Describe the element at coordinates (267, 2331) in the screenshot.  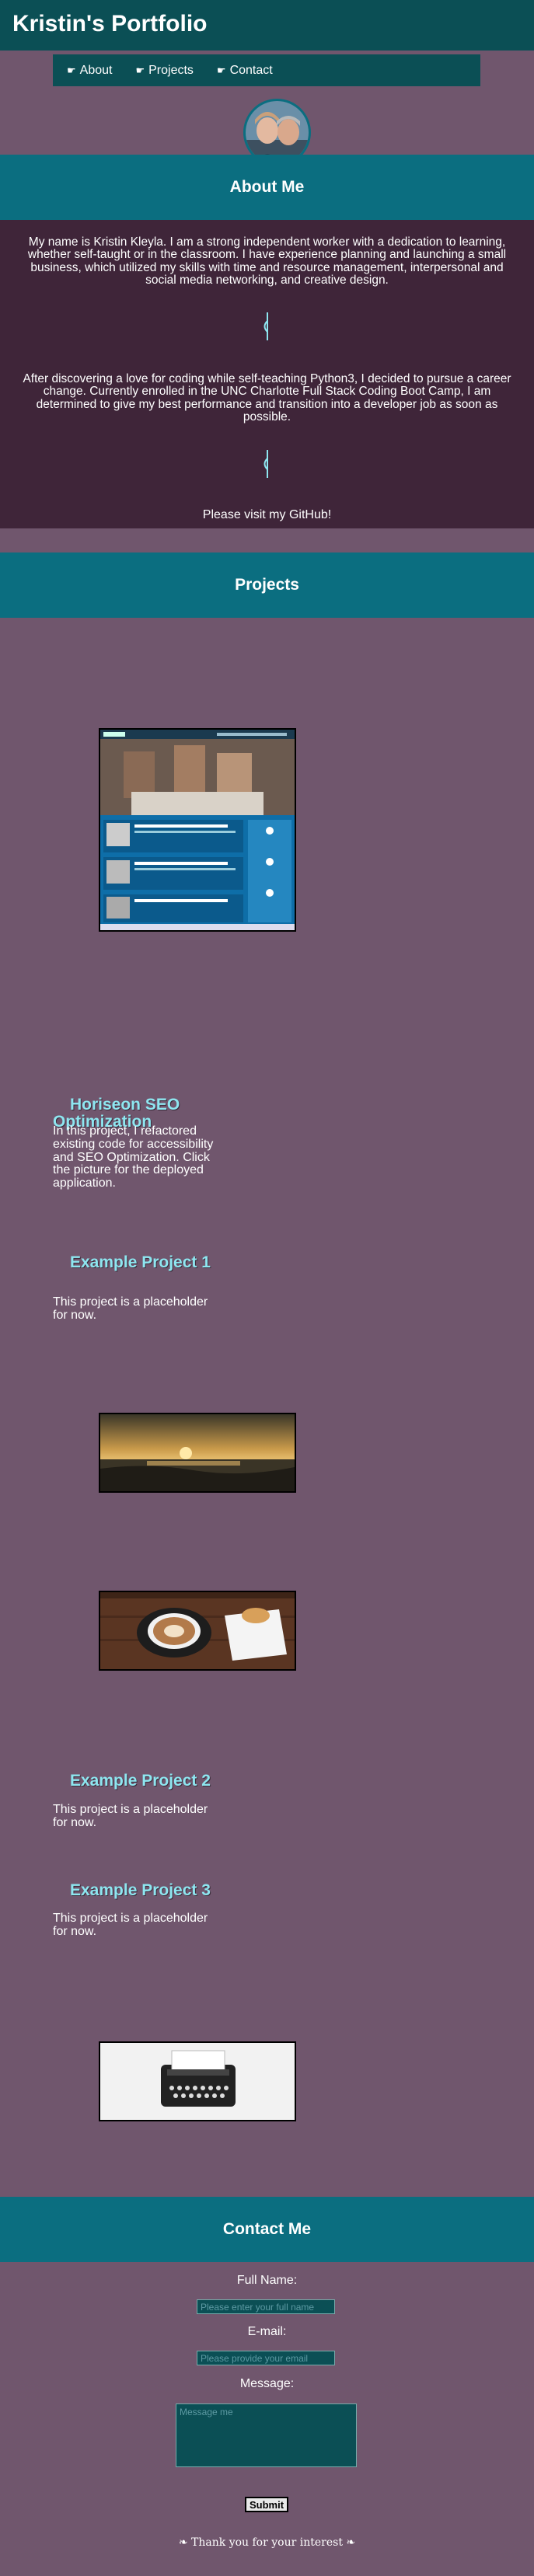
I see `email-label: E-mail:` at that location.